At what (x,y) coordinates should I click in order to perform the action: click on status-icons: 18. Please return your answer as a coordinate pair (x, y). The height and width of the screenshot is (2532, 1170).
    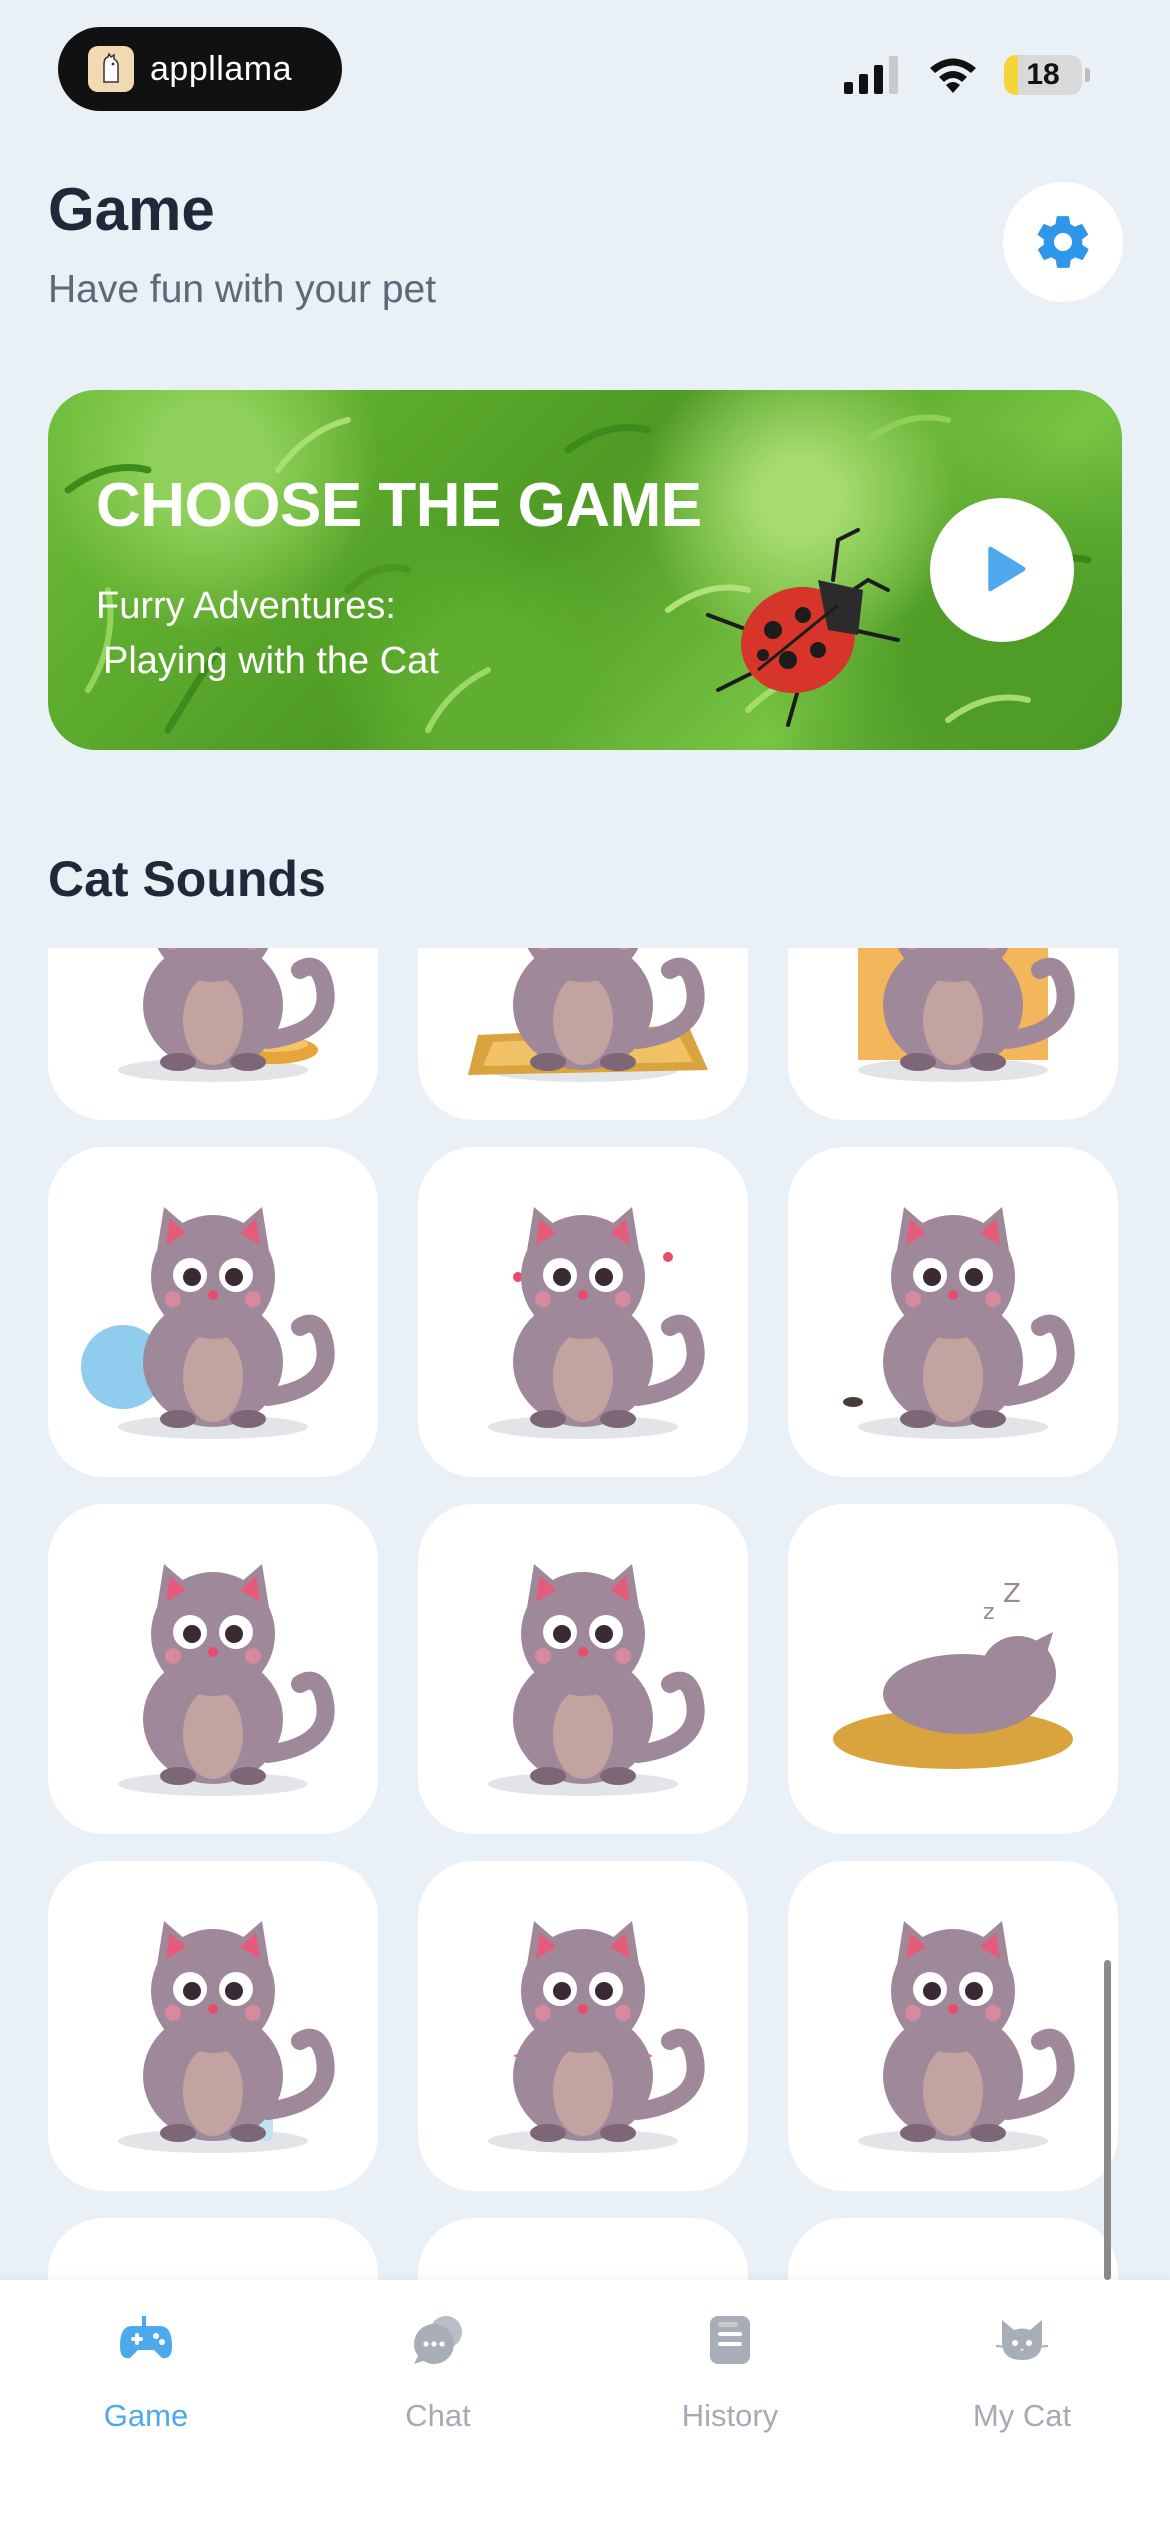
    Looking at the image, I should click on (967, 75).